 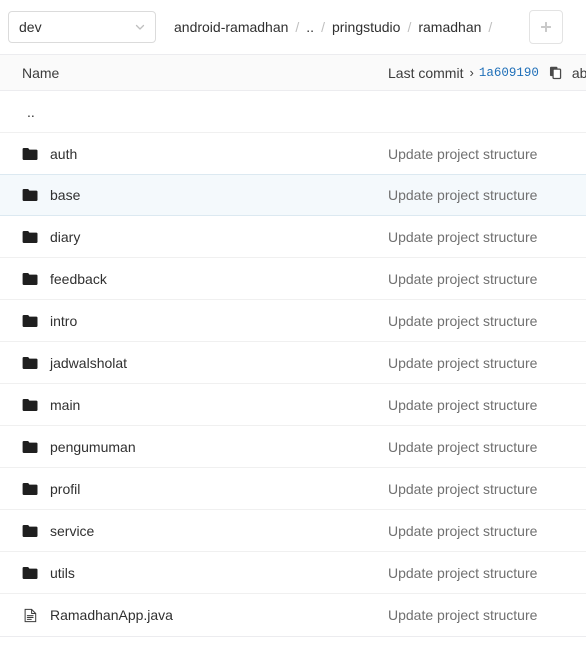 I want to click on file-name-cell: service, so click(x=194, y=531).